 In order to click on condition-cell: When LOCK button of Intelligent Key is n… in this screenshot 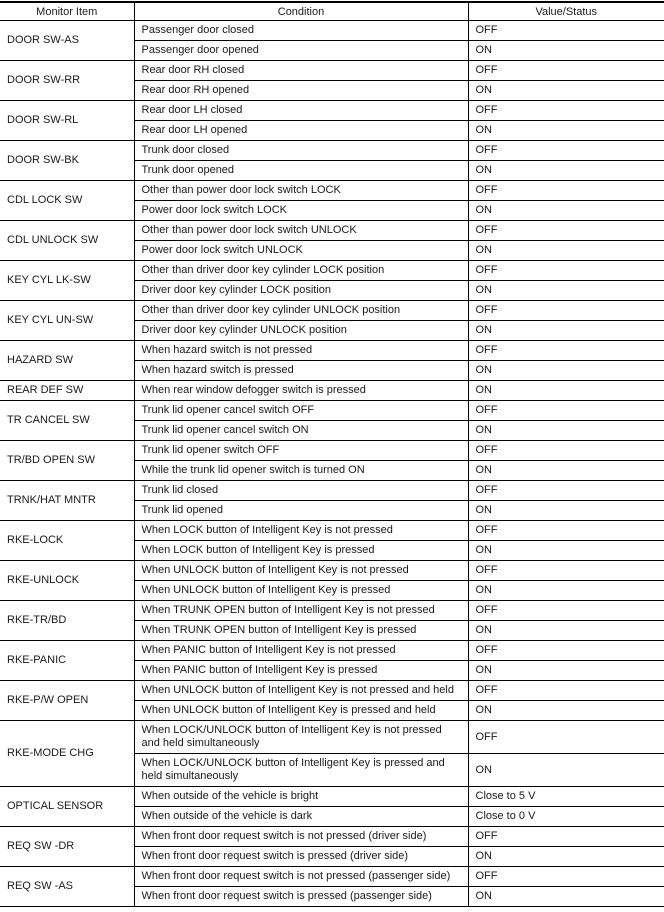, I will do `click(300, 530)`.